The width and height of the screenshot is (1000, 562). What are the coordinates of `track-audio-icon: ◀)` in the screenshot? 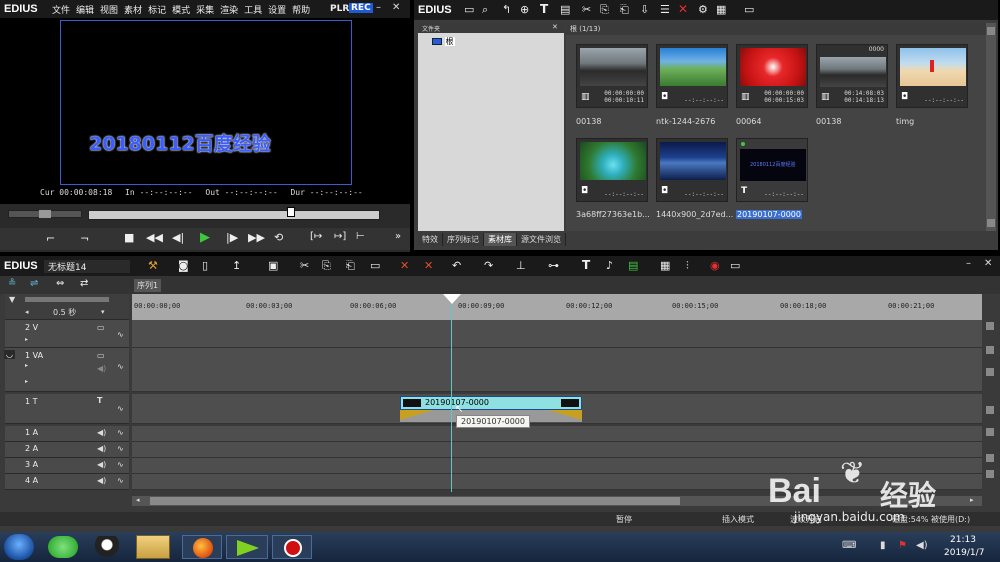 It's located at (101, 368).